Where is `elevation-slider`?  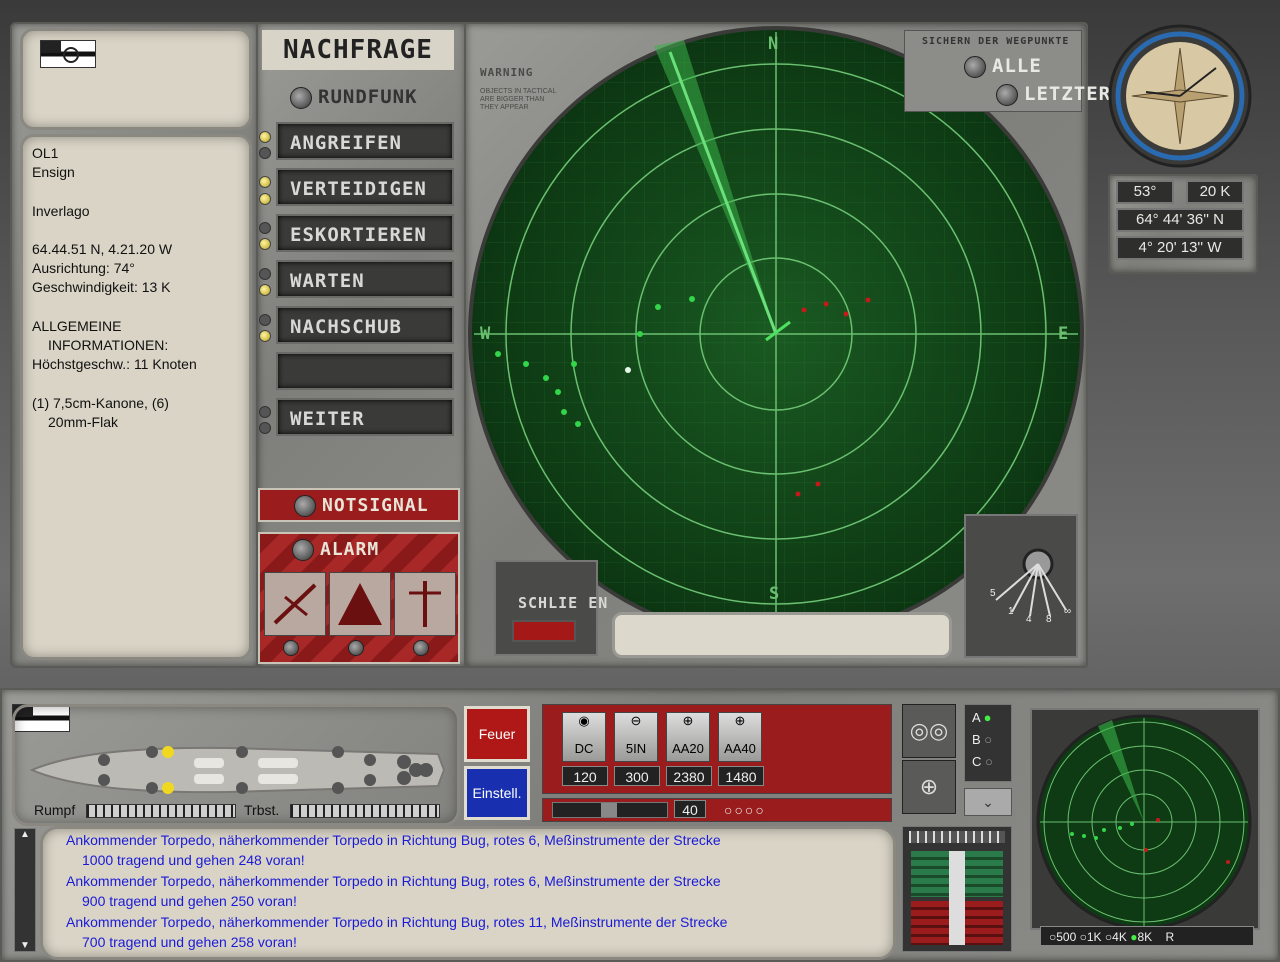
elevation-slider is located at coordinates (610, 810).